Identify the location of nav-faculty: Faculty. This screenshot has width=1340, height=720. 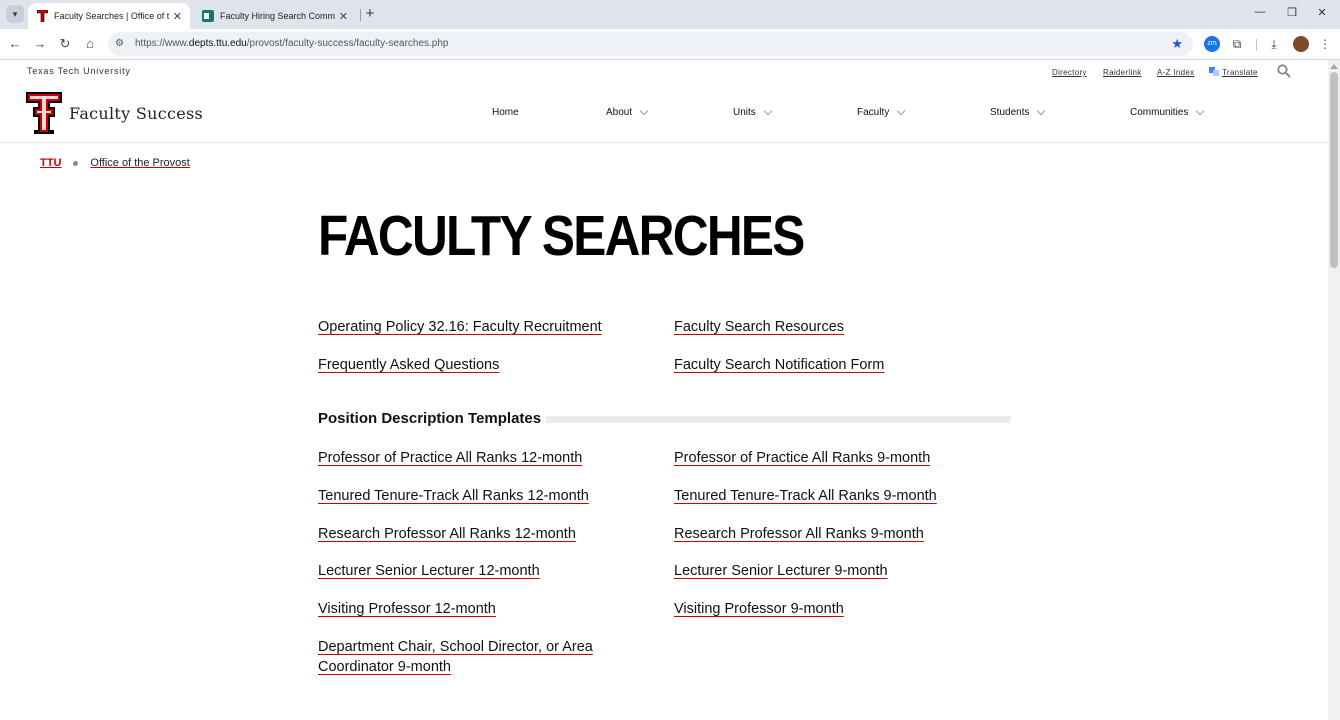
(881, 112).